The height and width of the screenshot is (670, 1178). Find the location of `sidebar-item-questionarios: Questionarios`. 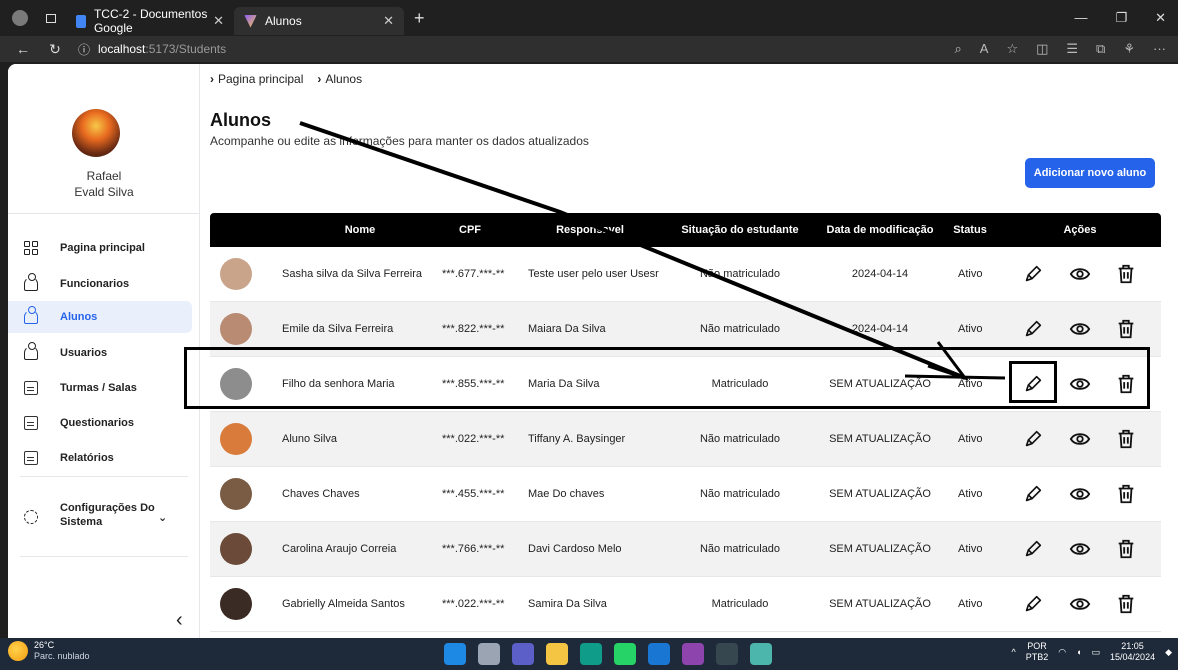

sidebar-item-questionarios: Questionarios is located at coordinates (100, 423).